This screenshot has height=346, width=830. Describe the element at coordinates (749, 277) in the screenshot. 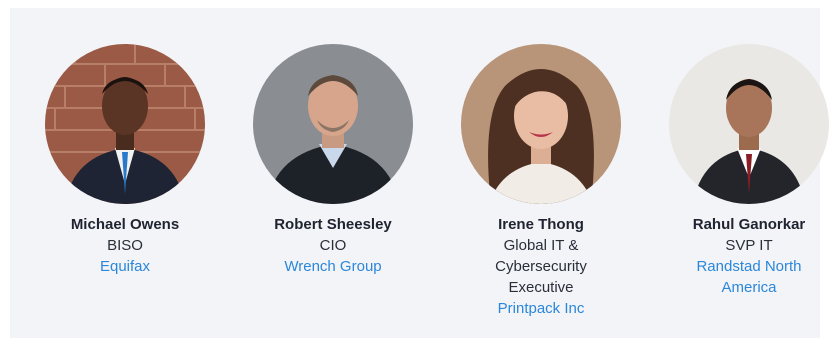

I see `speaker-company-link: Randstad North America` at that location.